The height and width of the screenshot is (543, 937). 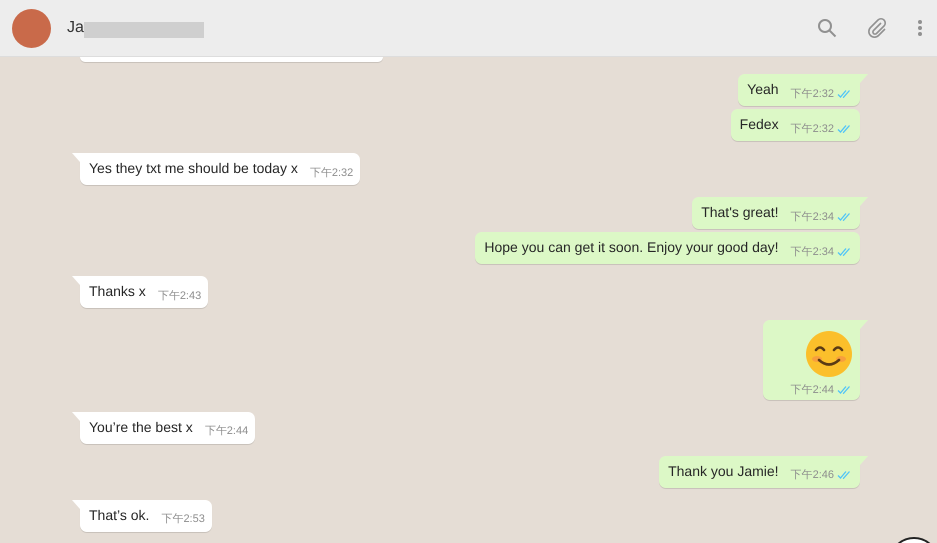 What do you see at coordinates (723, 471) in the screenshot?
I see `message-text: Thank you Jamie!` at bounding box center [723, 471].